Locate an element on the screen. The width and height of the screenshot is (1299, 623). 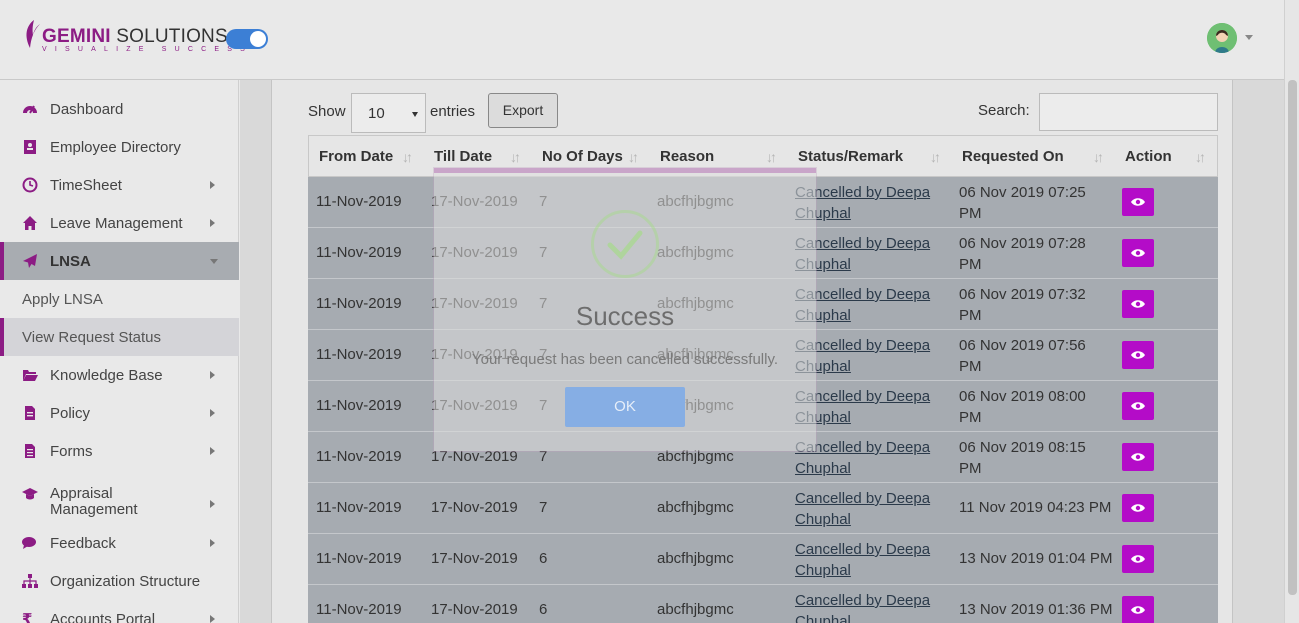
cell-no-of-days: 6 is located at coordinates (543, 558).